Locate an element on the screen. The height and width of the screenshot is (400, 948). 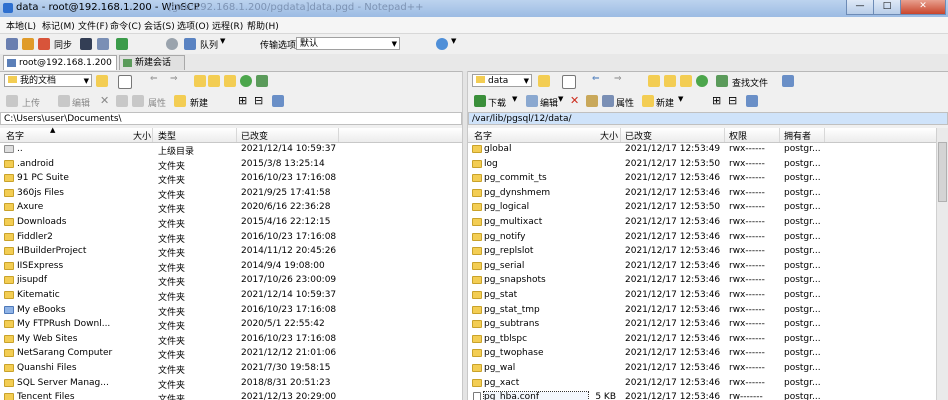
left-col-name: 名字 is located at coordinates (15, 135).